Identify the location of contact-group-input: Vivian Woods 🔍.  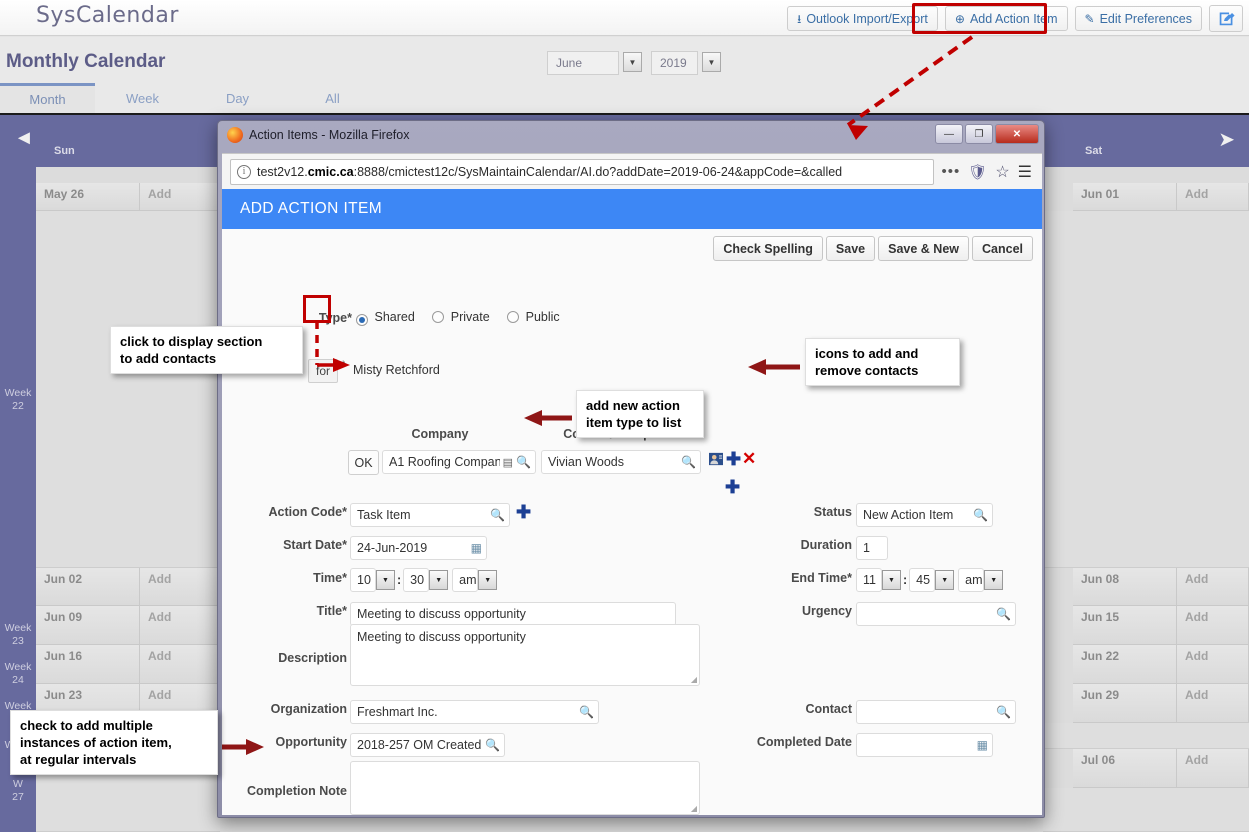
(621, 462).